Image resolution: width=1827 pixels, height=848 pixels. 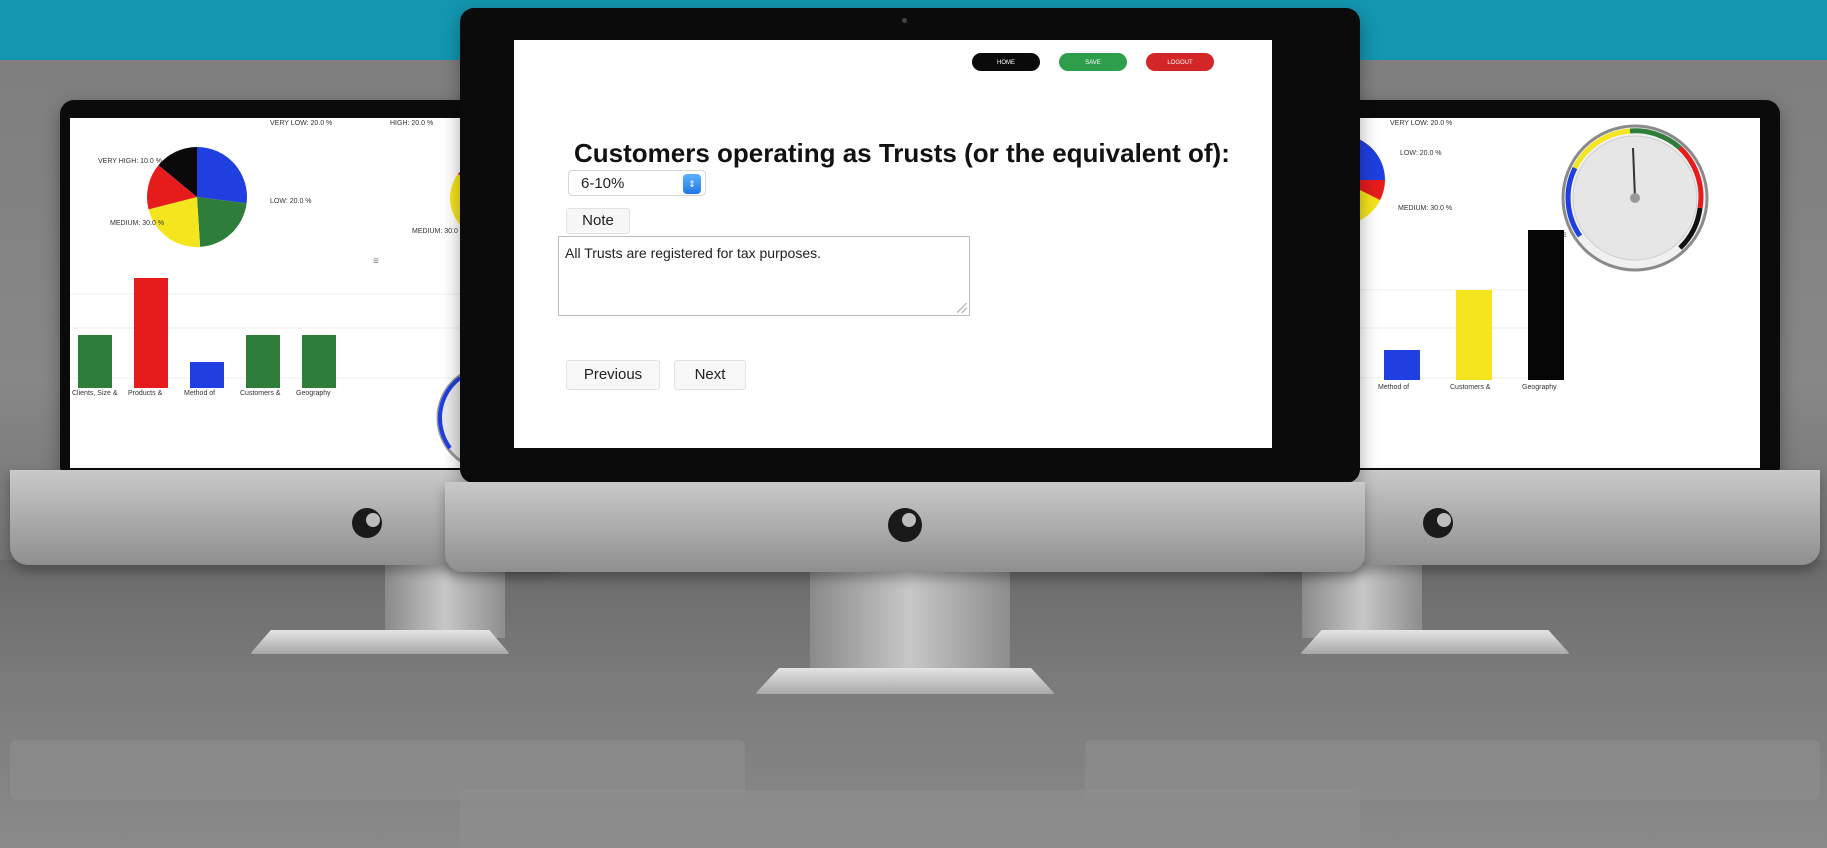 I want to click on chart-menu-icon: ≡, so click(x=376, y=261).